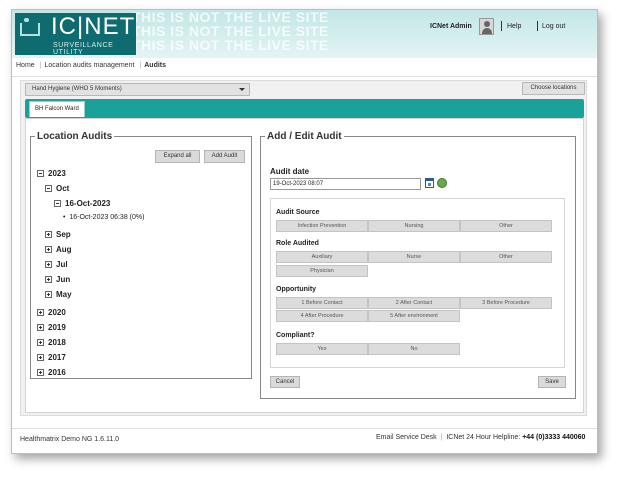  Describe the element at coordinates (322, 226) in the screenshot. I see `audit-source-option: Infection Prevention` at that location.